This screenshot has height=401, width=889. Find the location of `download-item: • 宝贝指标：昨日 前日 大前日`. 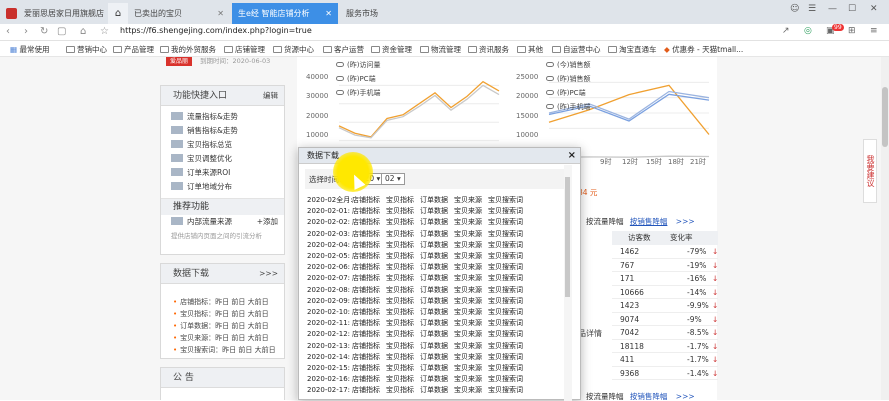

download-item: • 宝贝指标：昨日 前日 大前日 is located at coordinates (222, 314).